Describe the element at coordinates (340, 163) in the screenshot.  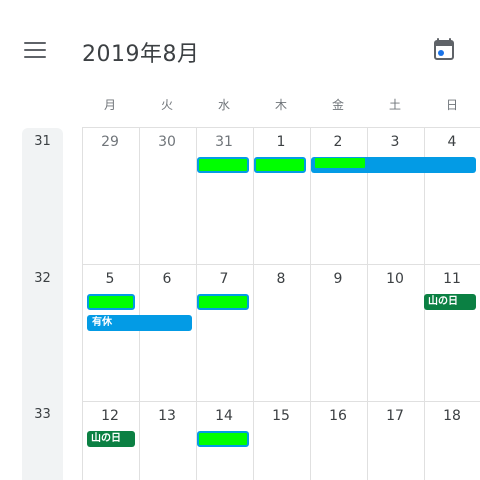
I see `event-highlight` at that location.